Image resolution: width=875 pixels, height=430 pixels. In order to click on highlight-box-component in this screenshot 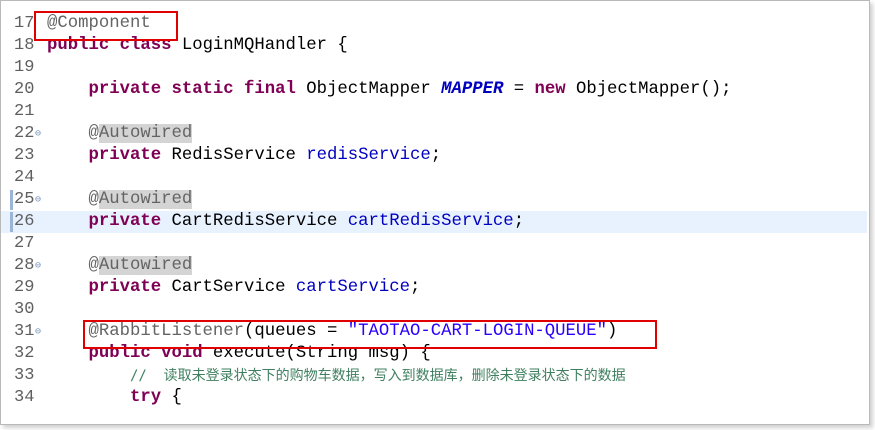, I will do `click(106, 26)`.